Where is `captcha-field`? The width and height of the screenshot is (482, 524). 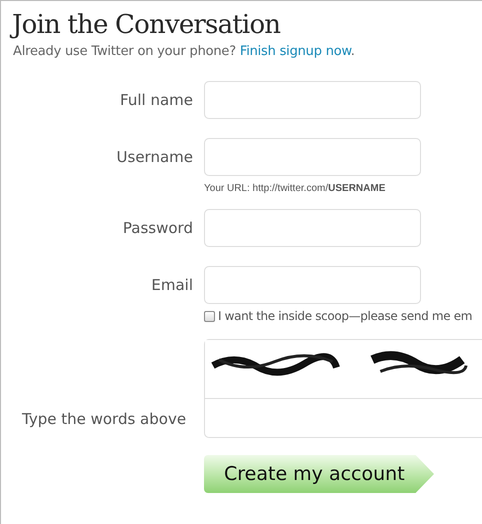 captcha-field is located at coordinates (343, 388).